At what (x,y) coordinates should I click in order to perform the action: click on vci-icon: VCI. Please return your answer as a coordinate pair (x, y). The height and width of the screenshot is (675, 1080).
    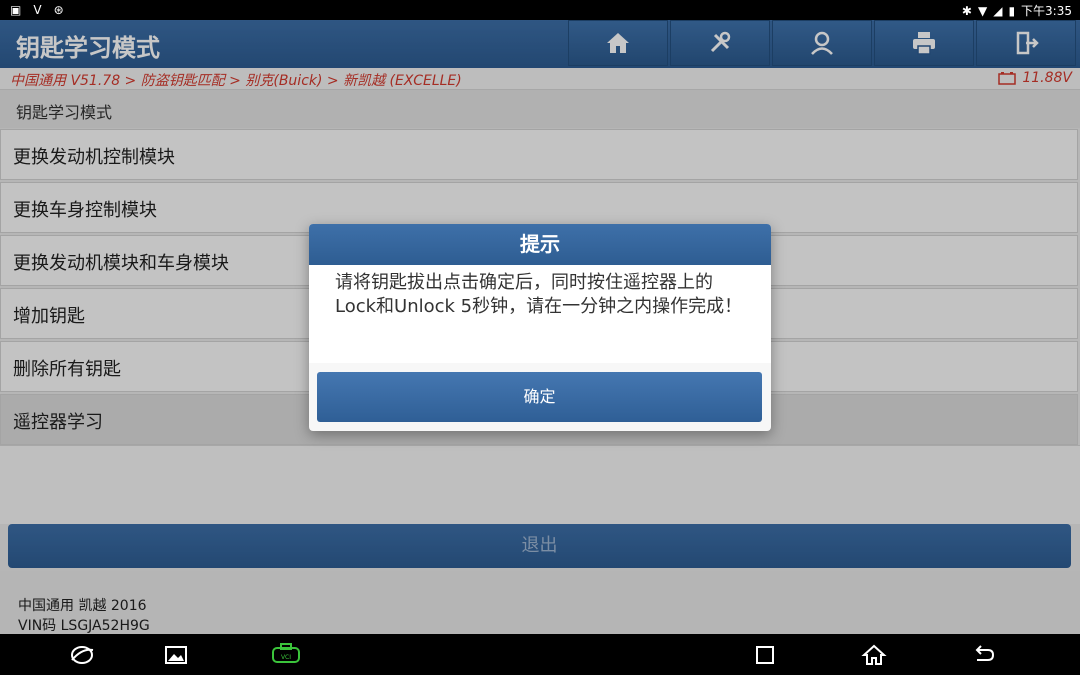
    Looking at the image, I should click on (286, 655).